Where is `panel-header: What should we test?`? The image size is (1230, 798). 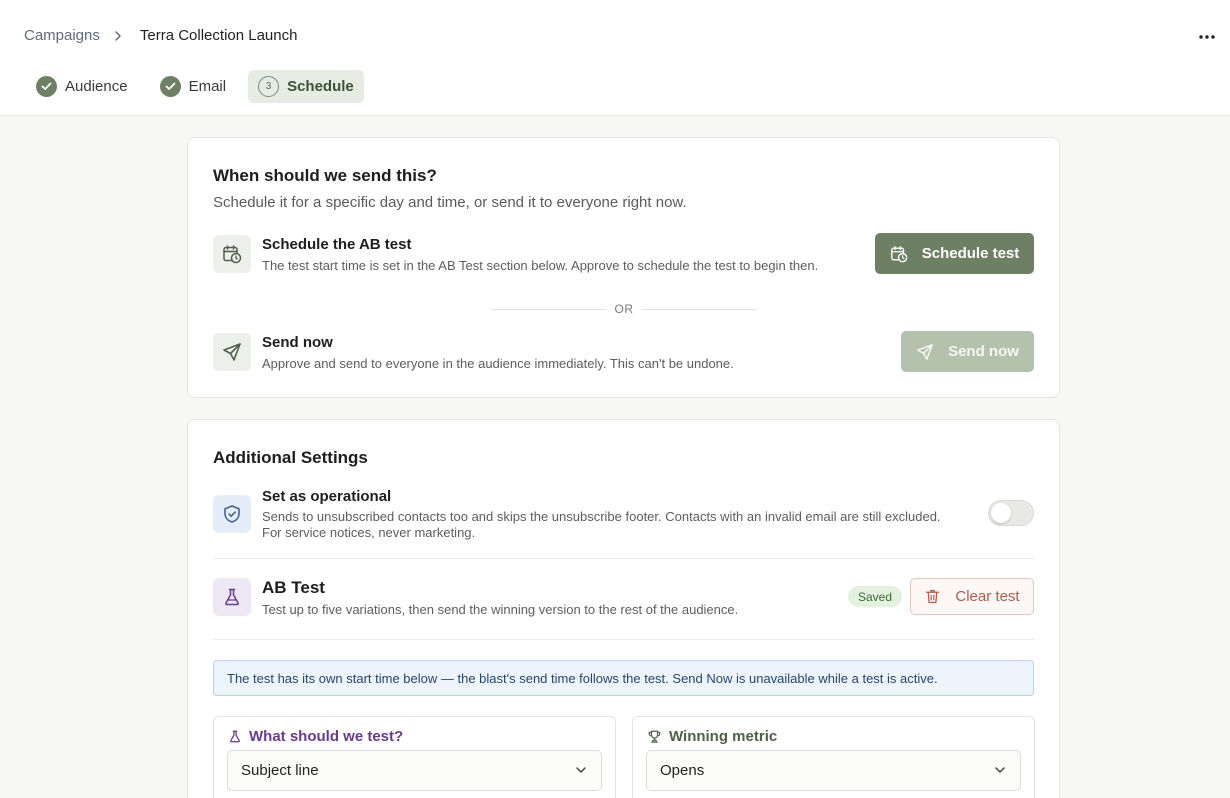 panel-header: What should we test? is located at coordinates (315, 736).